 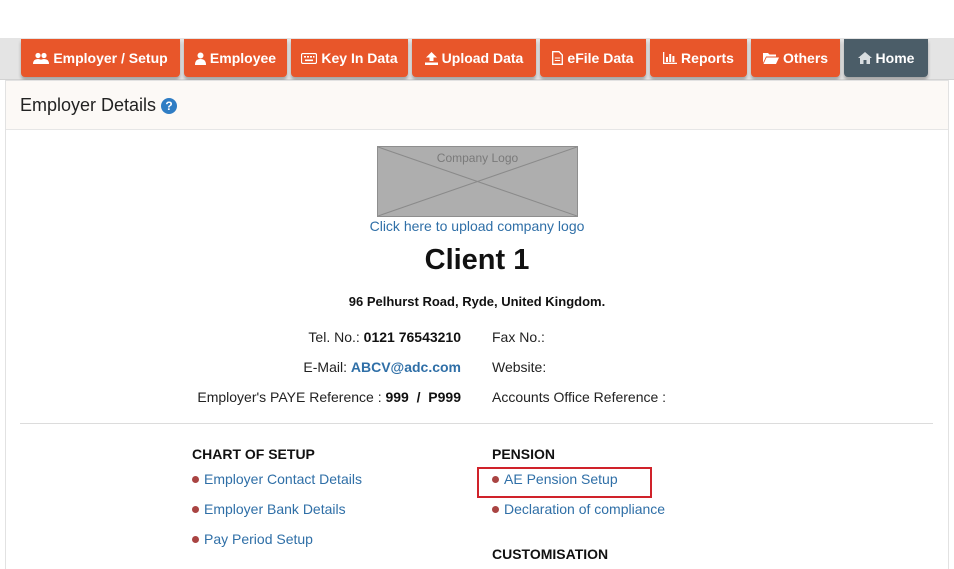 What do you see at coordinates (325, 367) in the screenshot?
I see `email-label: E-Mail:` at bounding box center [325, 367].